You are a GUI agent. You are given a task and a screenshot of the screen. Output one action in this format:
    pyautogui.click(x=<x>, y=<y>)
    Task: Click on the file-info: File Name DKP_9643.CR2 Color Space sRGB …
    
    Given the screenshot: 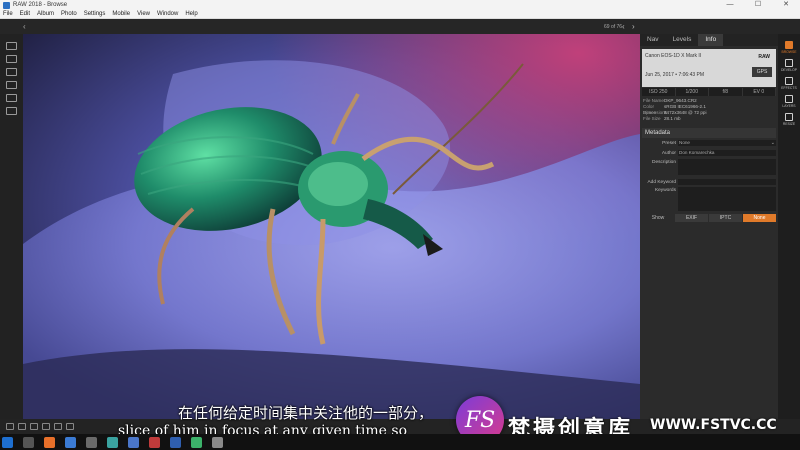 What is the action you would take?
    pyautogui.click(x=709, y=110)
    